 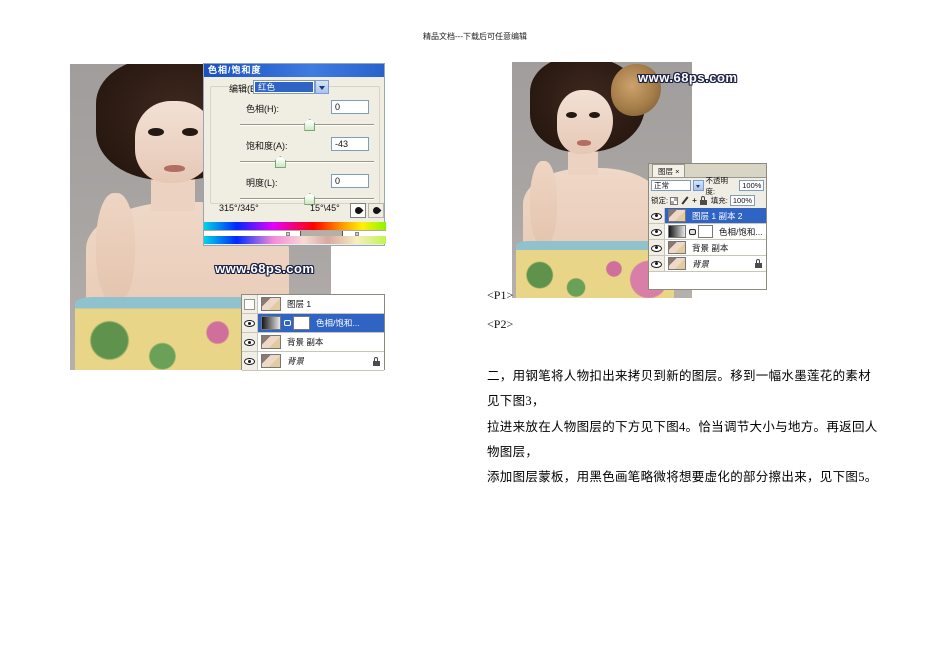 I want to click on lock-label: 锁定:, so click(x=660, y=200).